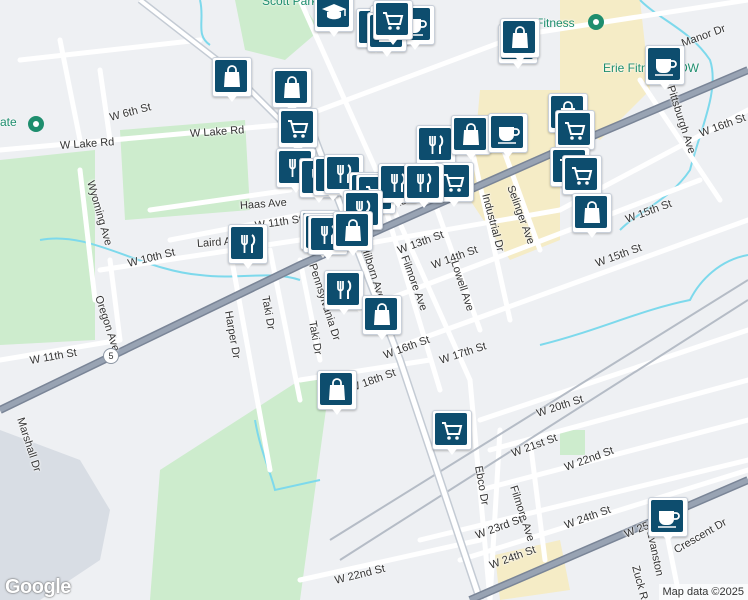 Image resolution: width=748 pixels, height=600 pixels. I want to click on park-area-scott, so click(277, 30).